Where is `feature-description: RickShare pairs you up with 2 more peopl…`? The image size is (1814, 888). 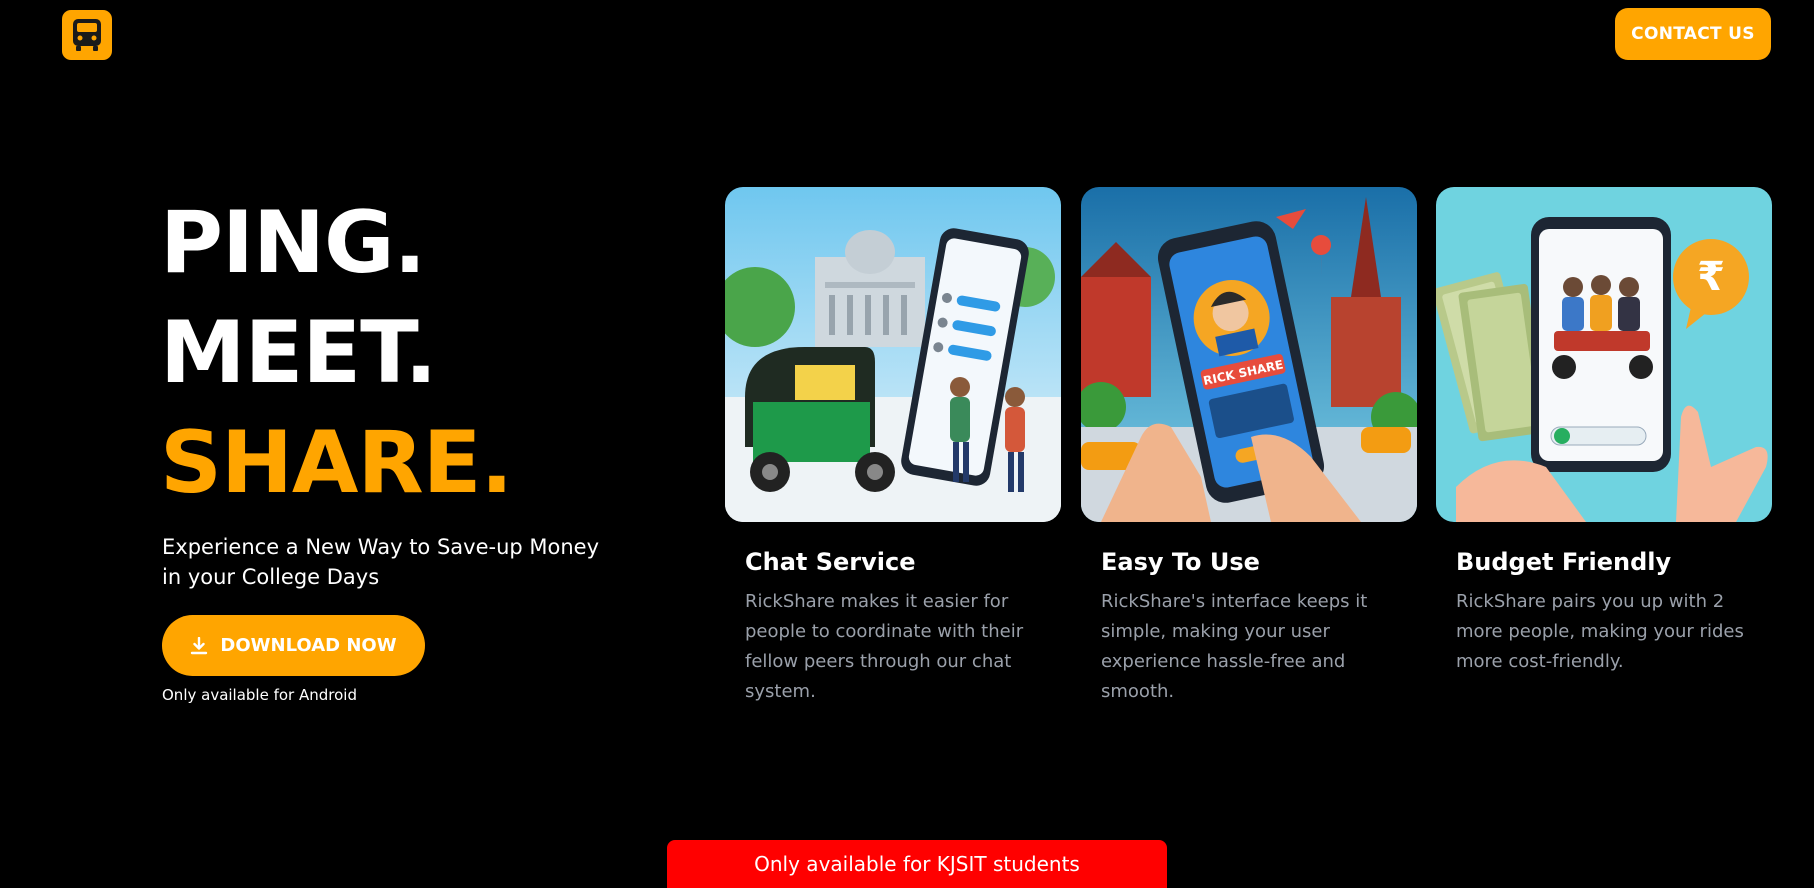
feature-description: RickShare pairs you up with 2 more peopl… is located at coordinates (1600, 631).